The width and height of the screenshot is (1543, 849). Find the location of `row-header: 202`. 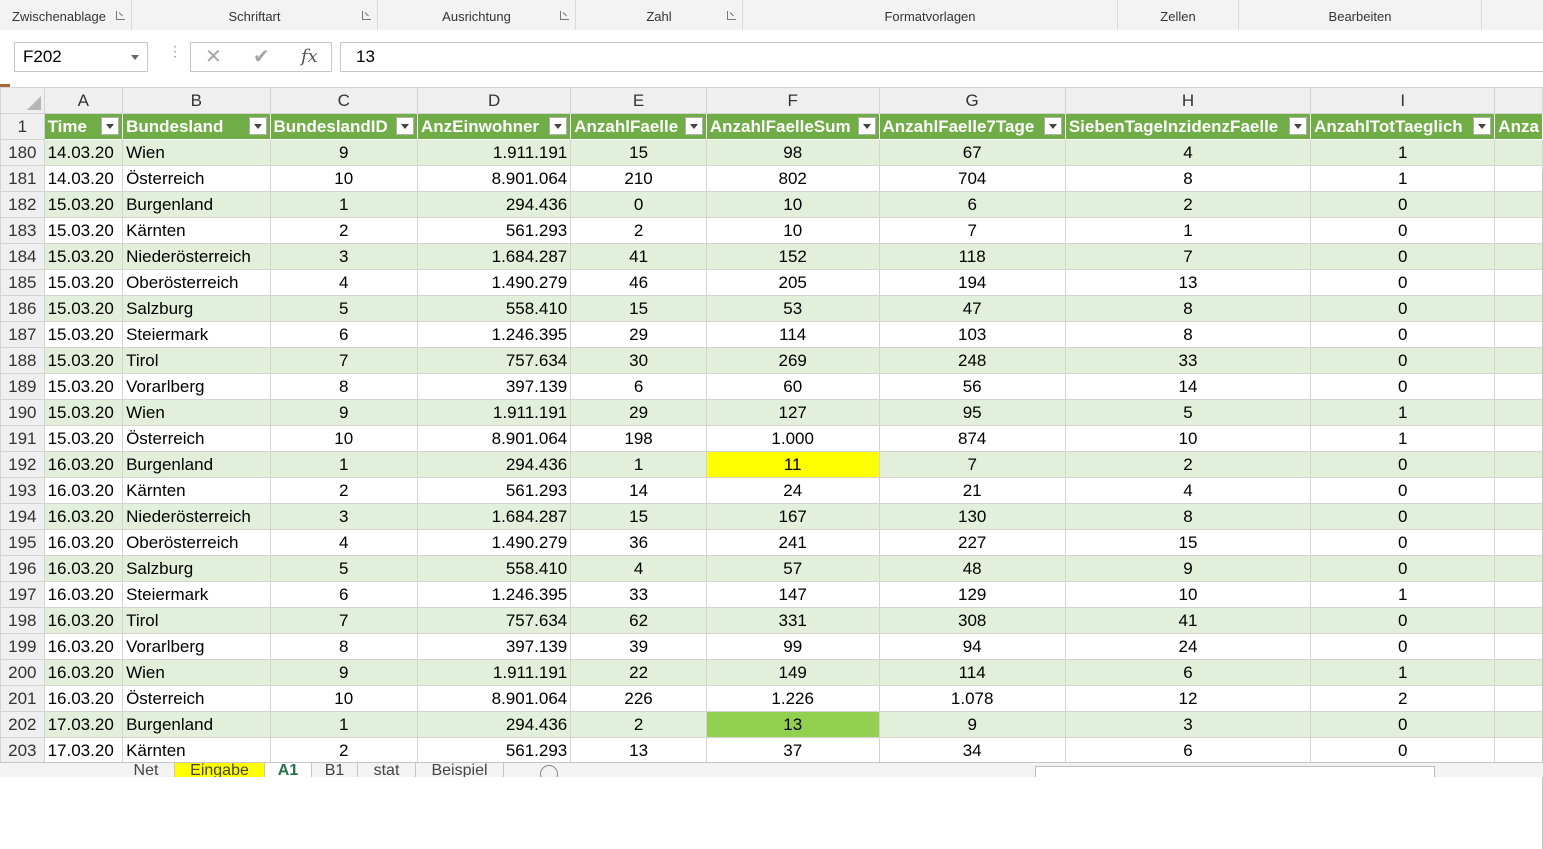

row-header: 202 is located at coordinates (22, 724).